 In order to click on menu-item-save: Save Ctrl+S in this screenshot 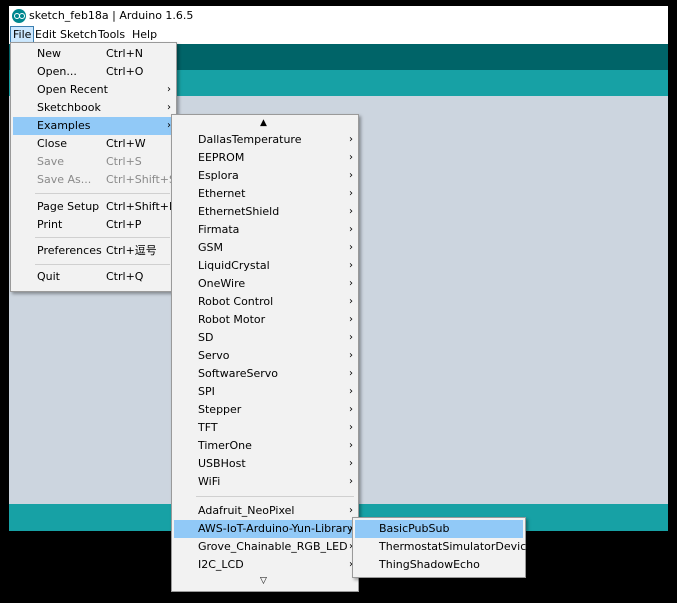, I will do `click(93, 162)`.